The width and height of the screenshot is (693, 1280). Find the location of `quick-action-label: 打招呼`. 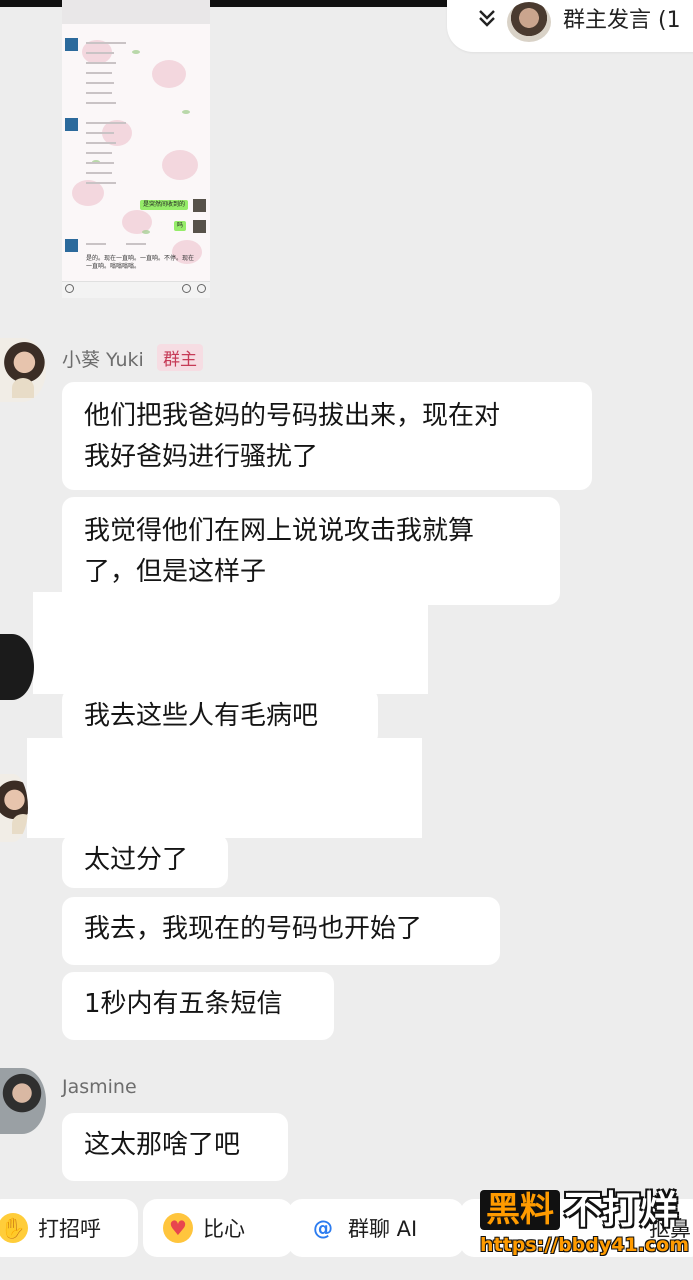

quick-action-label: 打招呼 is located at coordinates (69, 1229).